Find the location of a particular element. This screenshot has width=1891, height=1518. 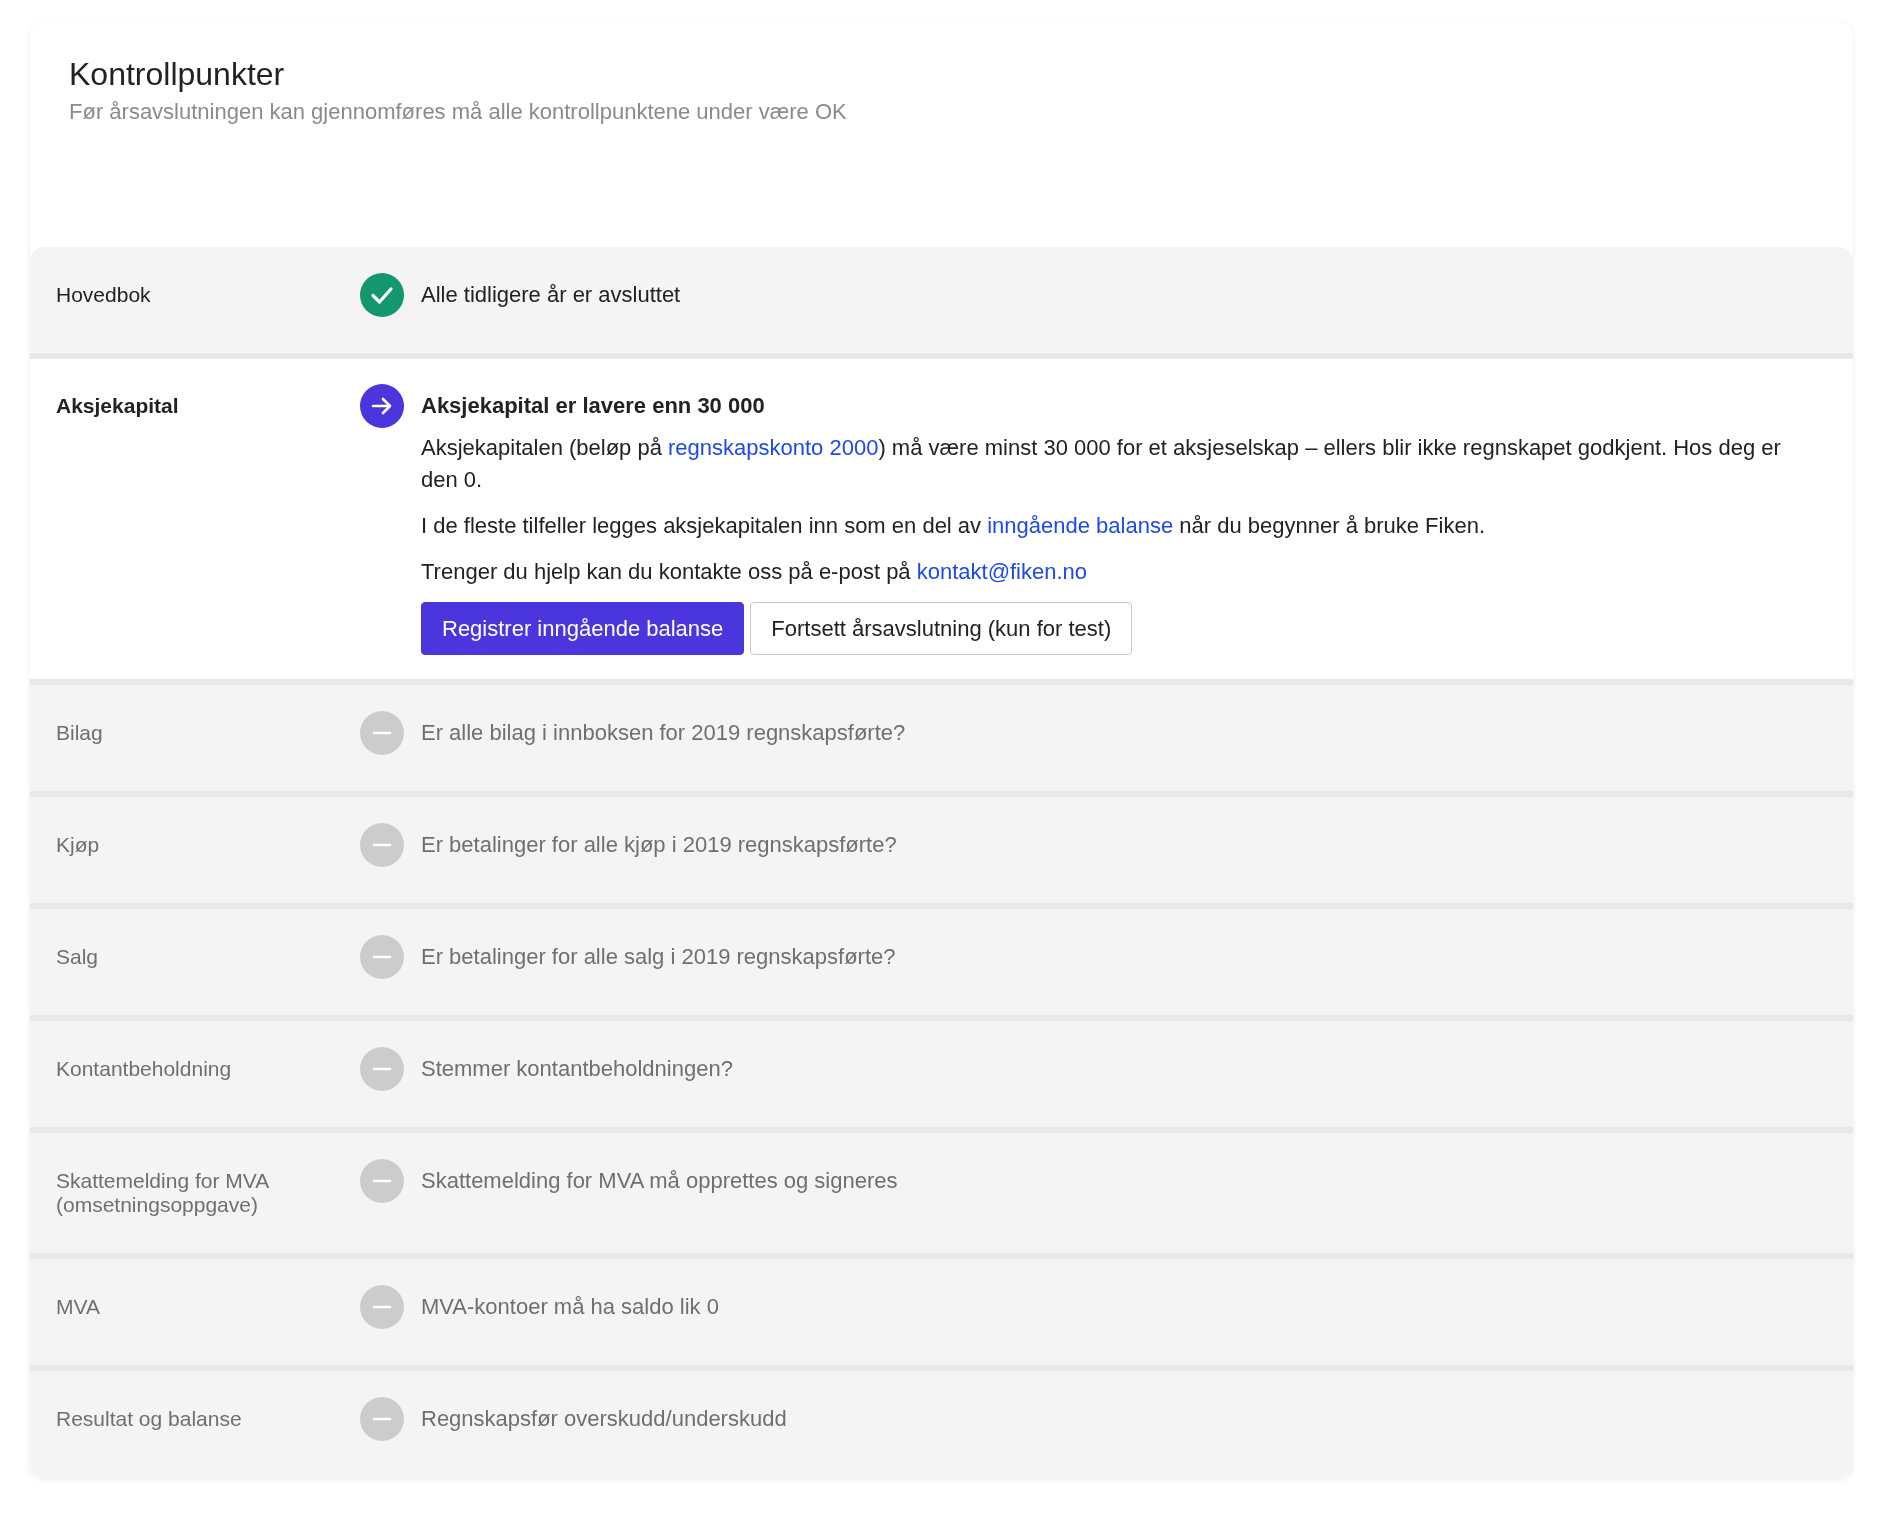

info-paragraph: I de fleste tilfeller legges aksjekapitalen inn som en del av inngående balanse når du begynner å bruke Fiken. is located at coordinates (954, 526).